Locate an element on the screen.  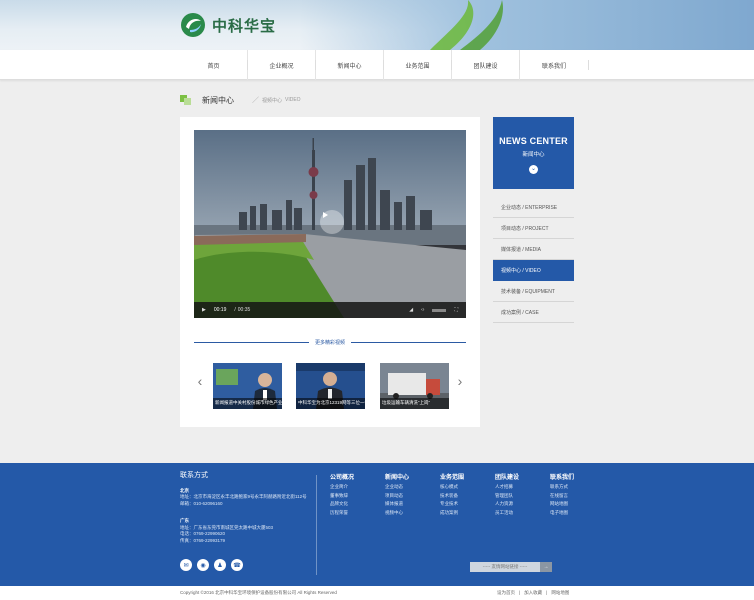
footer-col-contact: 联系我们 联系方式 在线留言 网站地图 电子地图 is located at coordinates (577, 495).